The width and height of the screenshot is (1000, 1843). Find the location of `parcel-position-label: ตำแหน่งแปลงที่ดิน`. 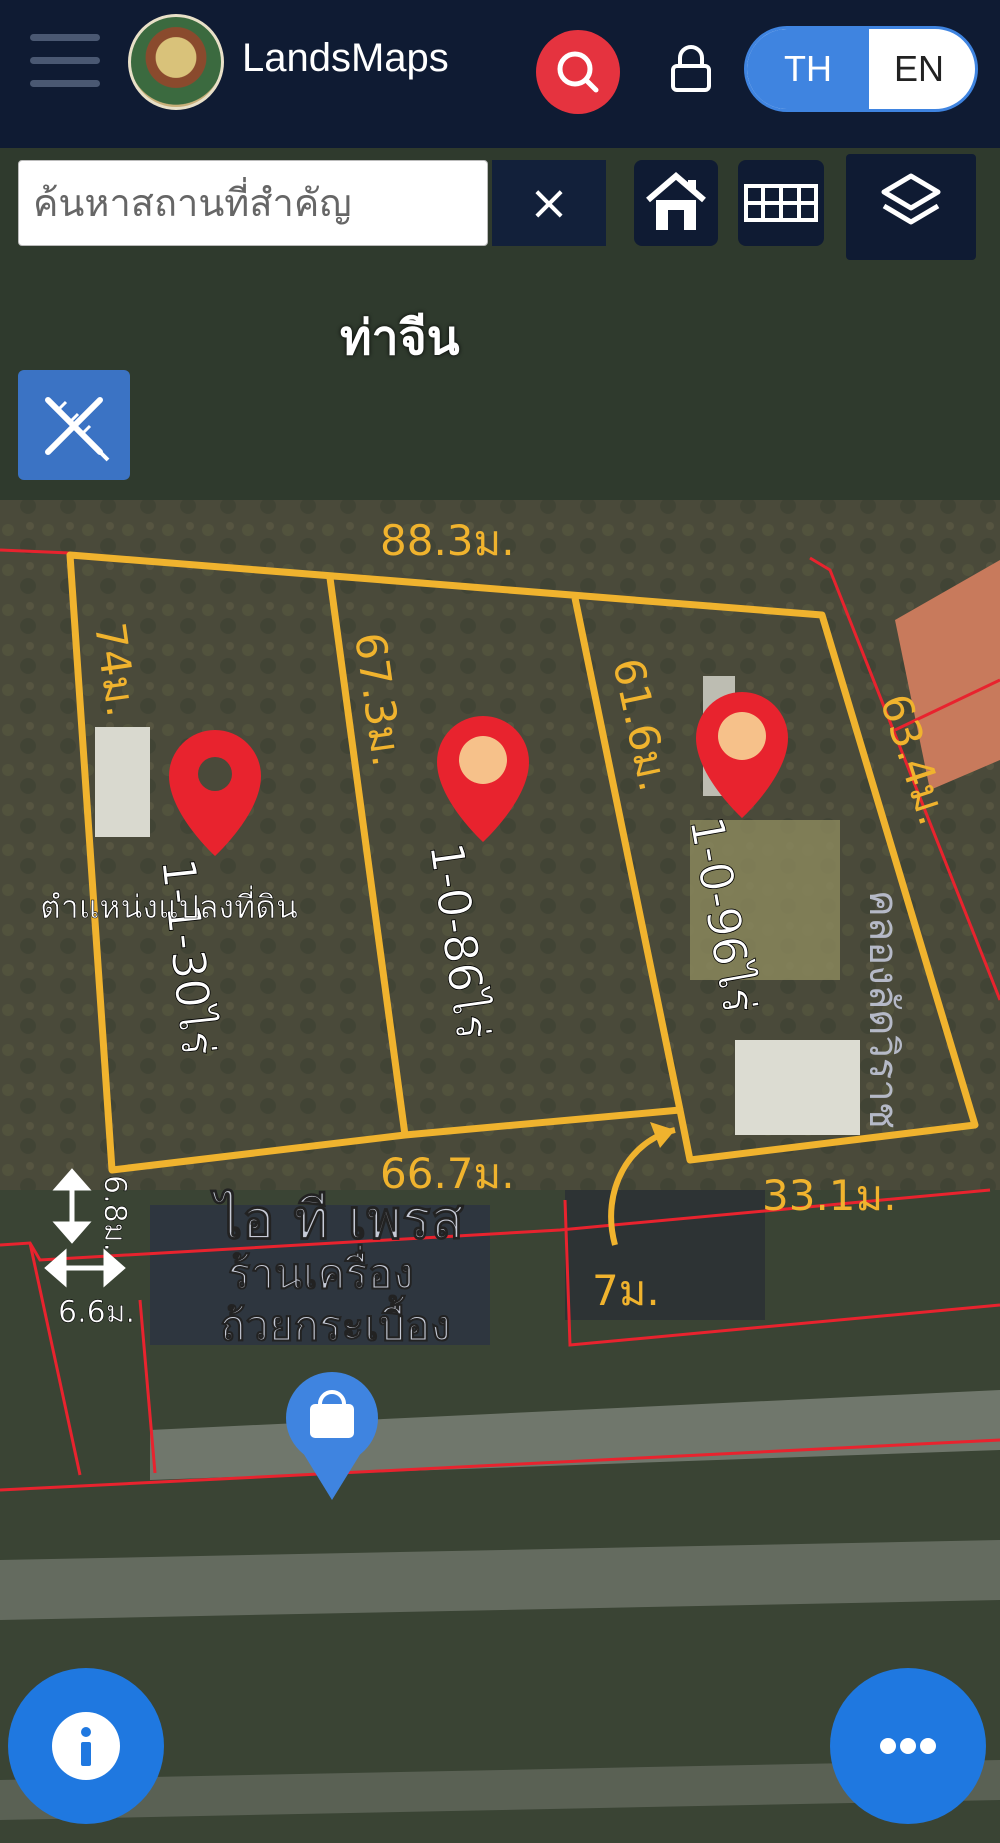

parcel-position-label: ตำแหน่งแปลงที่ดิน is located at coordinates (169, 905).